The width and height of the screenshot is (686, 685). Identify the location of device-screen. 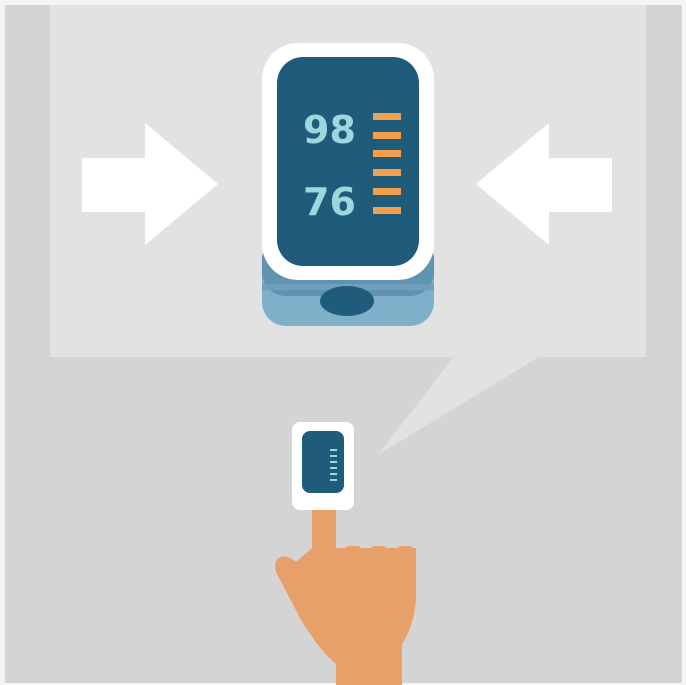
(348, 161).